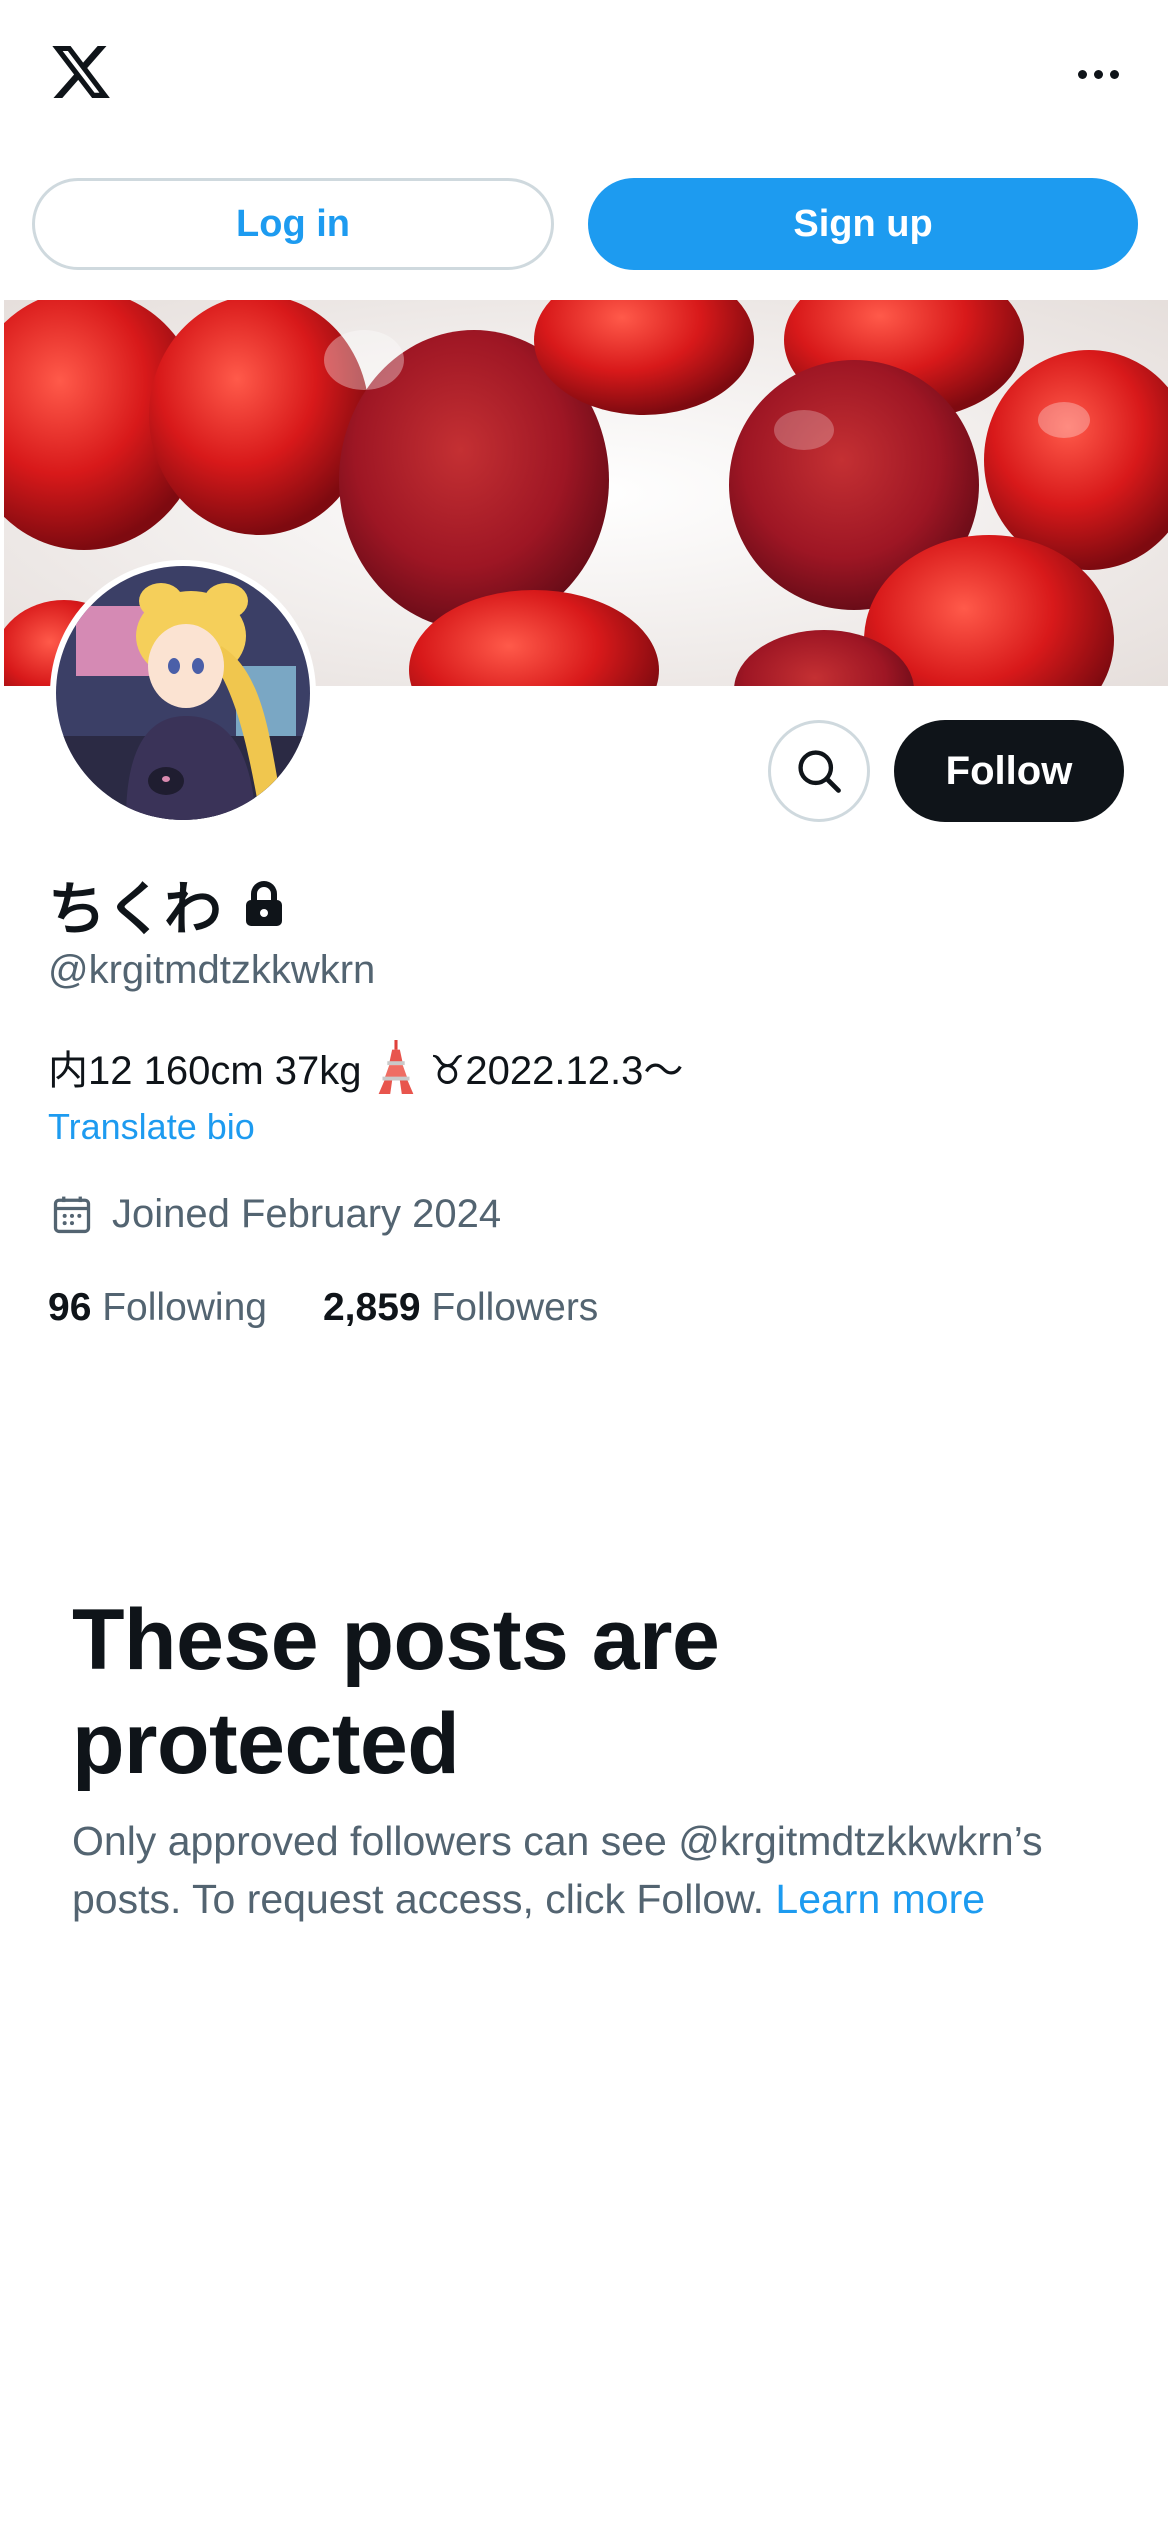 This screenshot has width=1170, height=2532. I want to click on bio-text-end: ♉︎2022.12.3〜, so click(556, 1071).